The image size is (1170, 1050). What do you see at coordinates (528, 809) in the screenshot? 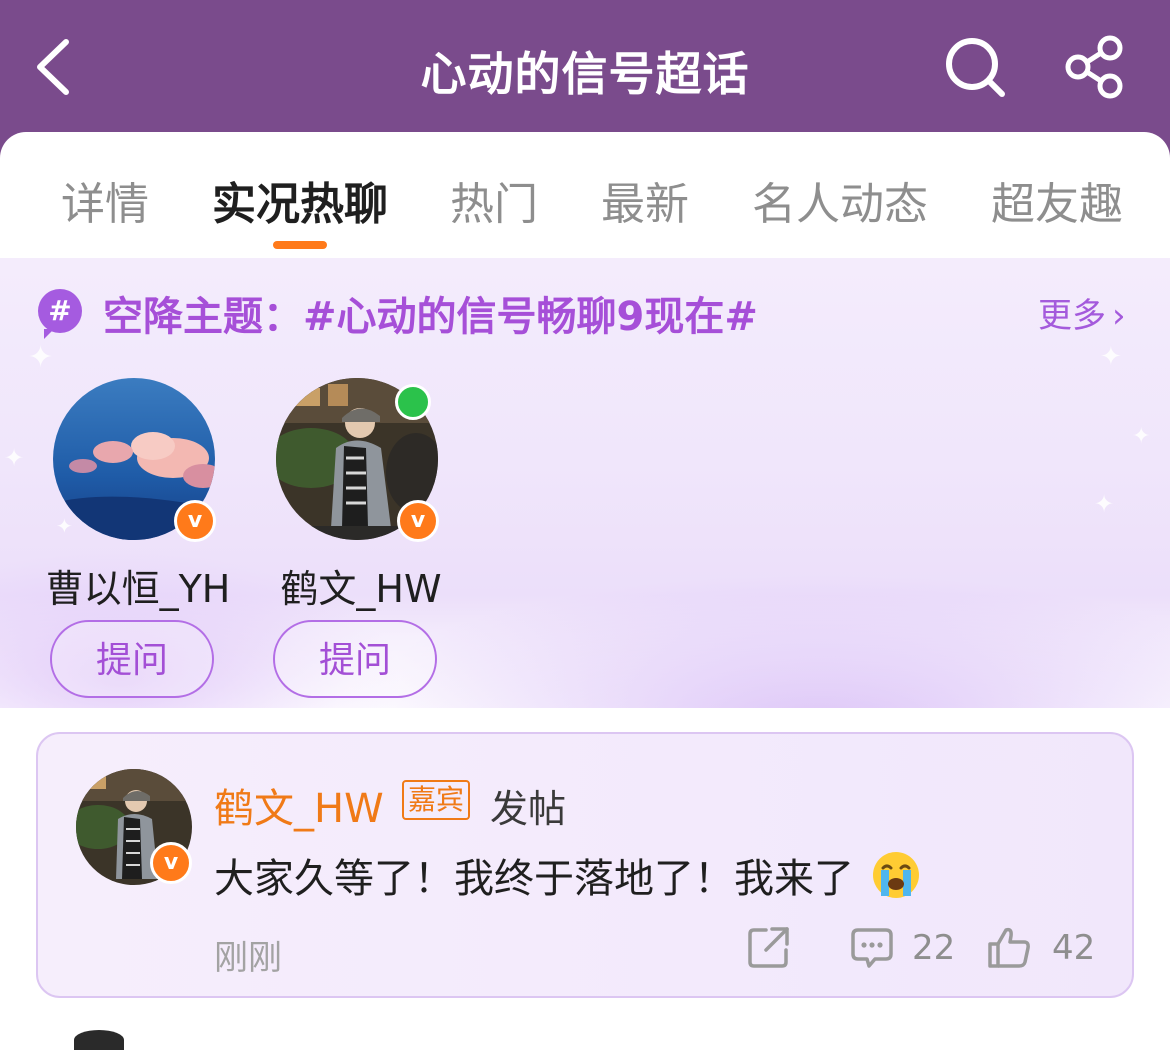
I see `post-action-label: 发帖` at bounding box center [528, 809].